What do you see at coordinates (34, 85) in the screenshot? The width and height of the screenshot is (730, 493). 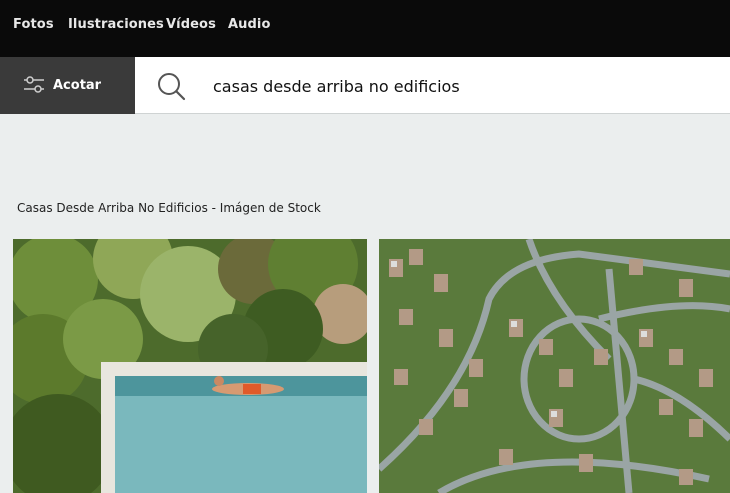 I see `sliders-icon` at bounding box center [34, 85].